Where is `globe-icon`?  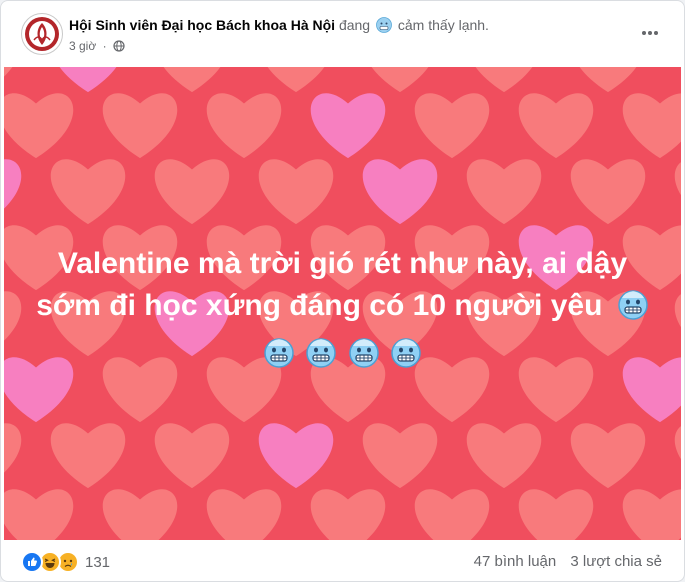
globe-icon is located at coordinates (119, 46).